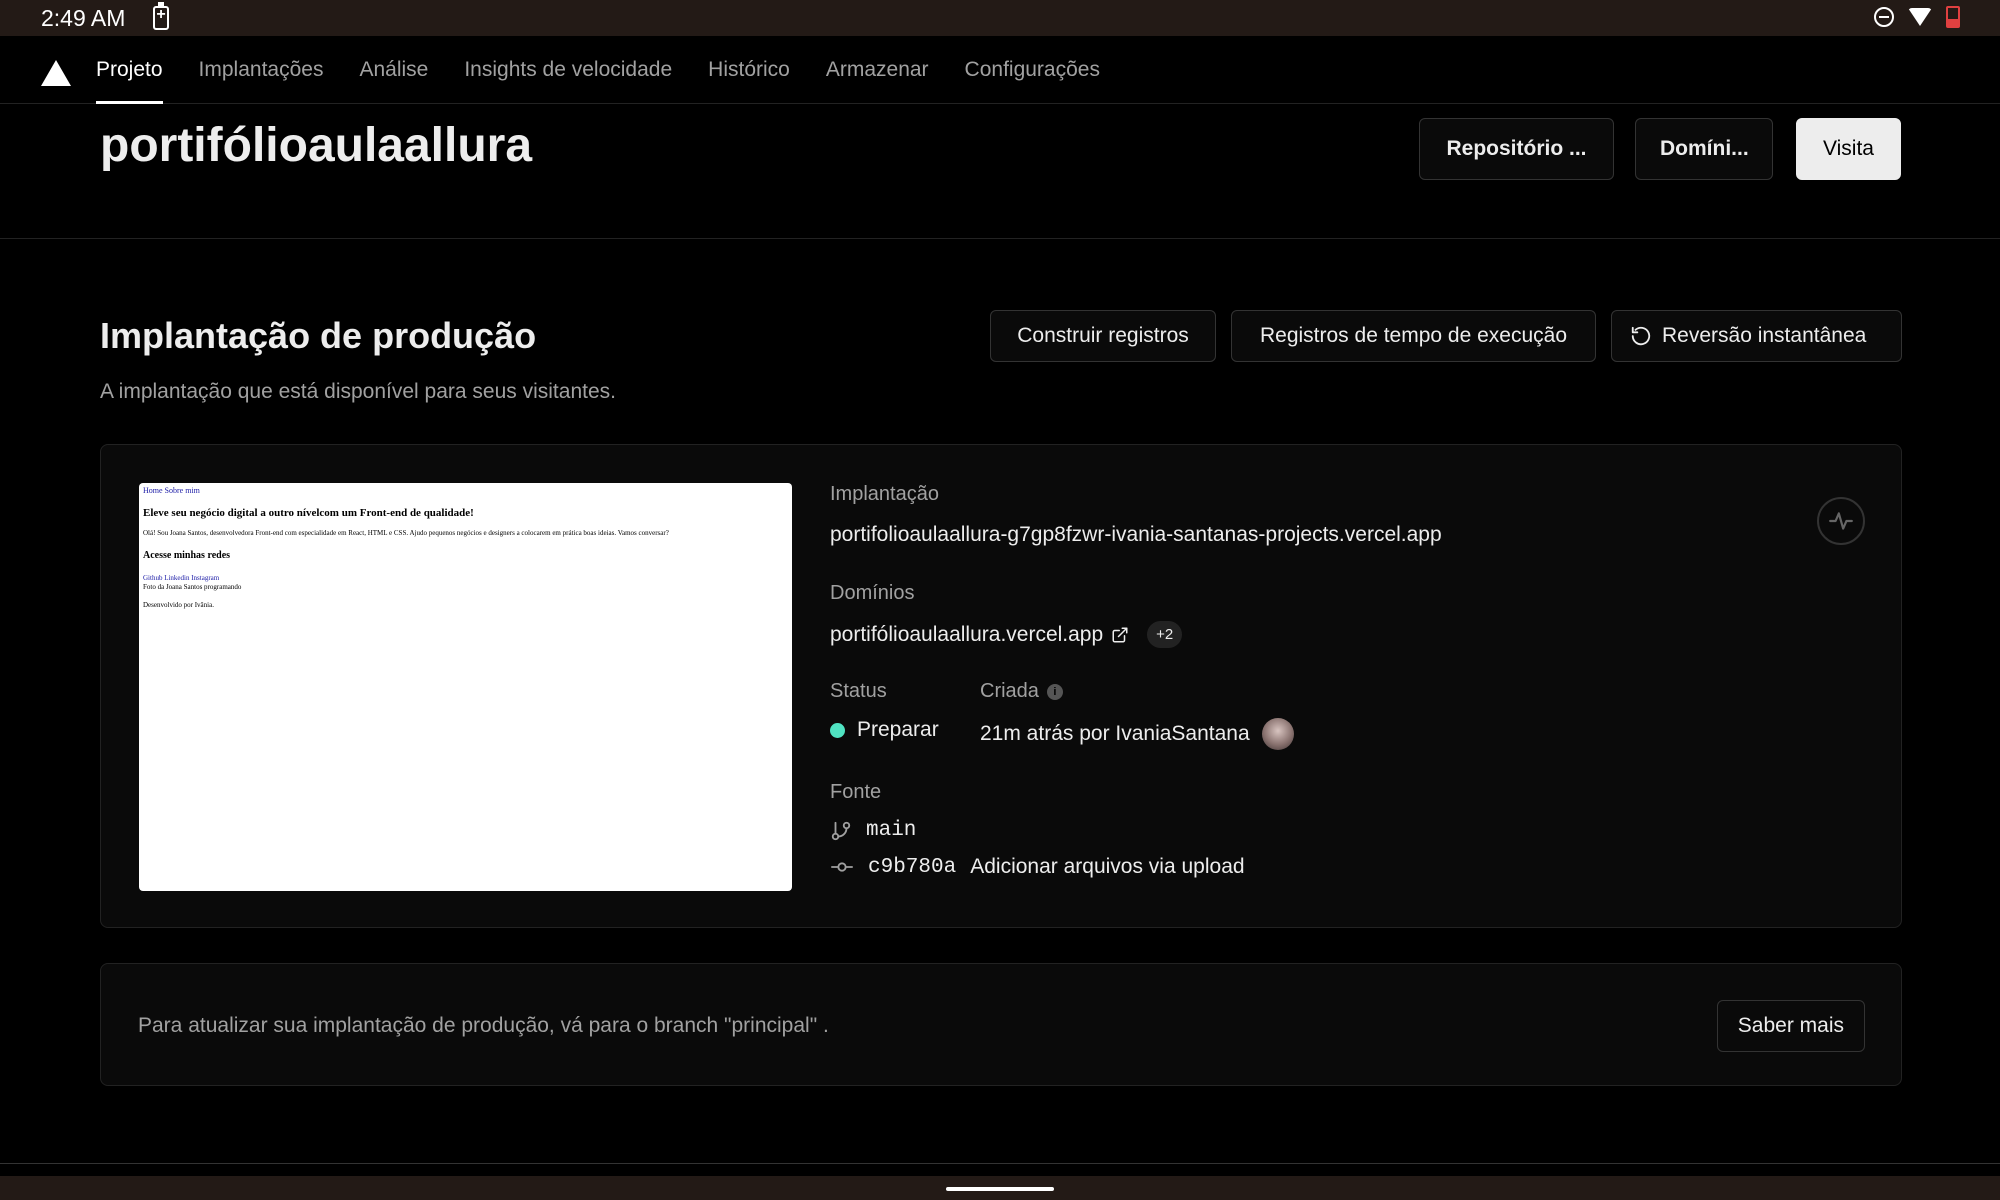 Image resolution: width=2000 pixels, height=1200 pixels. I want to click on deployment-label: Implantação, so click(884, 494).